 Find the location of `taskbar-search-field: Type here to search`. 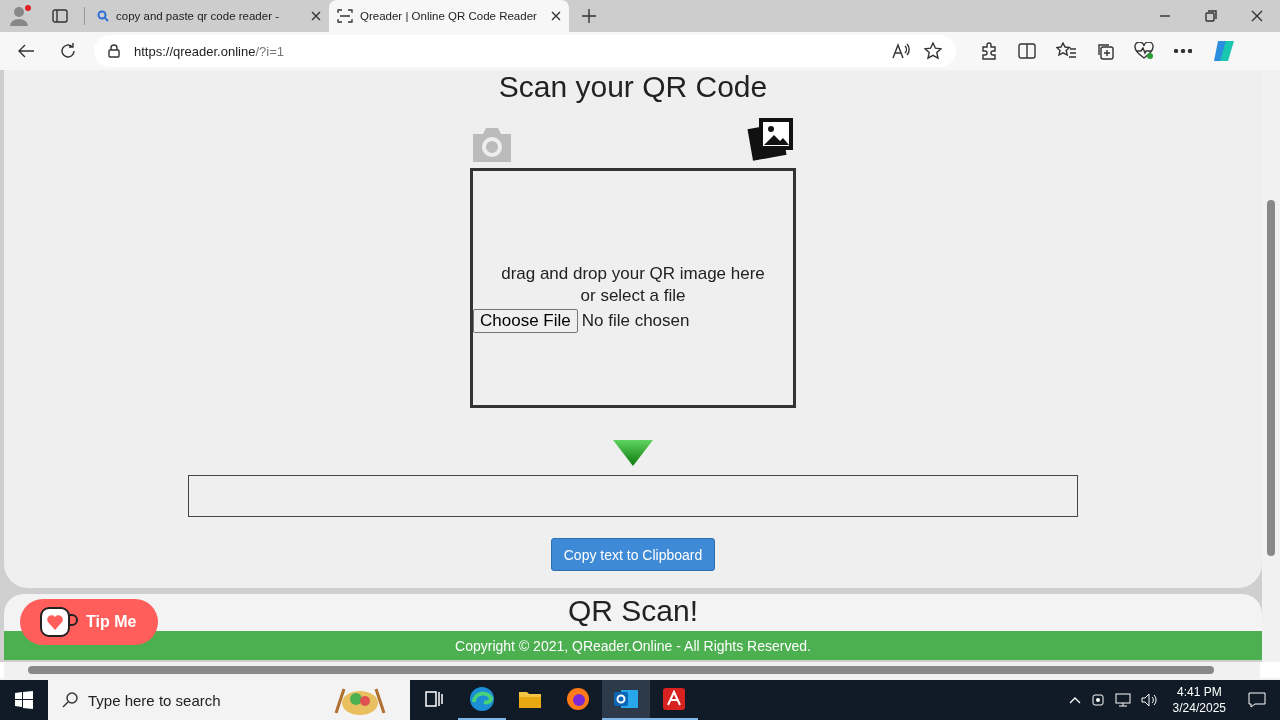

taskbar-search-field: Type here to search is located at coordinates (229, 700).